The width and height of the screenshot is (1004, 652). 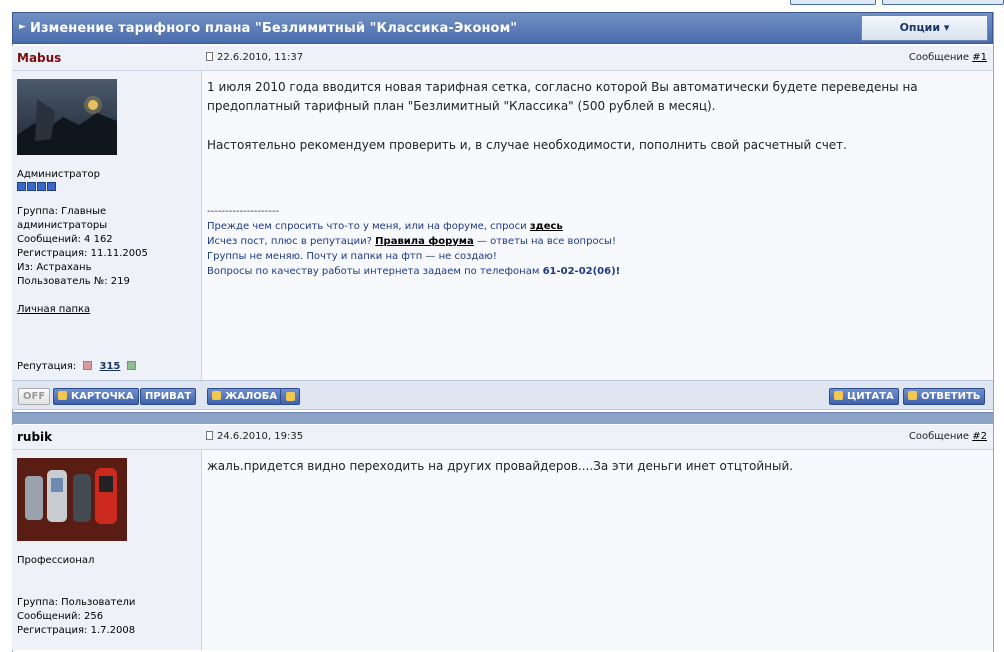 What do you see at coordinates (73, 281) in the screenshot?
I see `member-number: Пользователь №: 219` at bounding box center [73, 281].